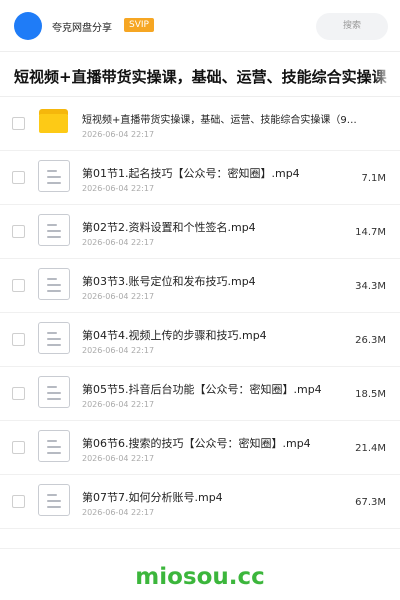 Image resolution: width=400 pixels, height=600 pixels. What do you see at coordinates (200, 26) in the screenshot?
I see `header-bar: 夸克网盘分享 SVIP 搜索` at bounding box center [200, 26].